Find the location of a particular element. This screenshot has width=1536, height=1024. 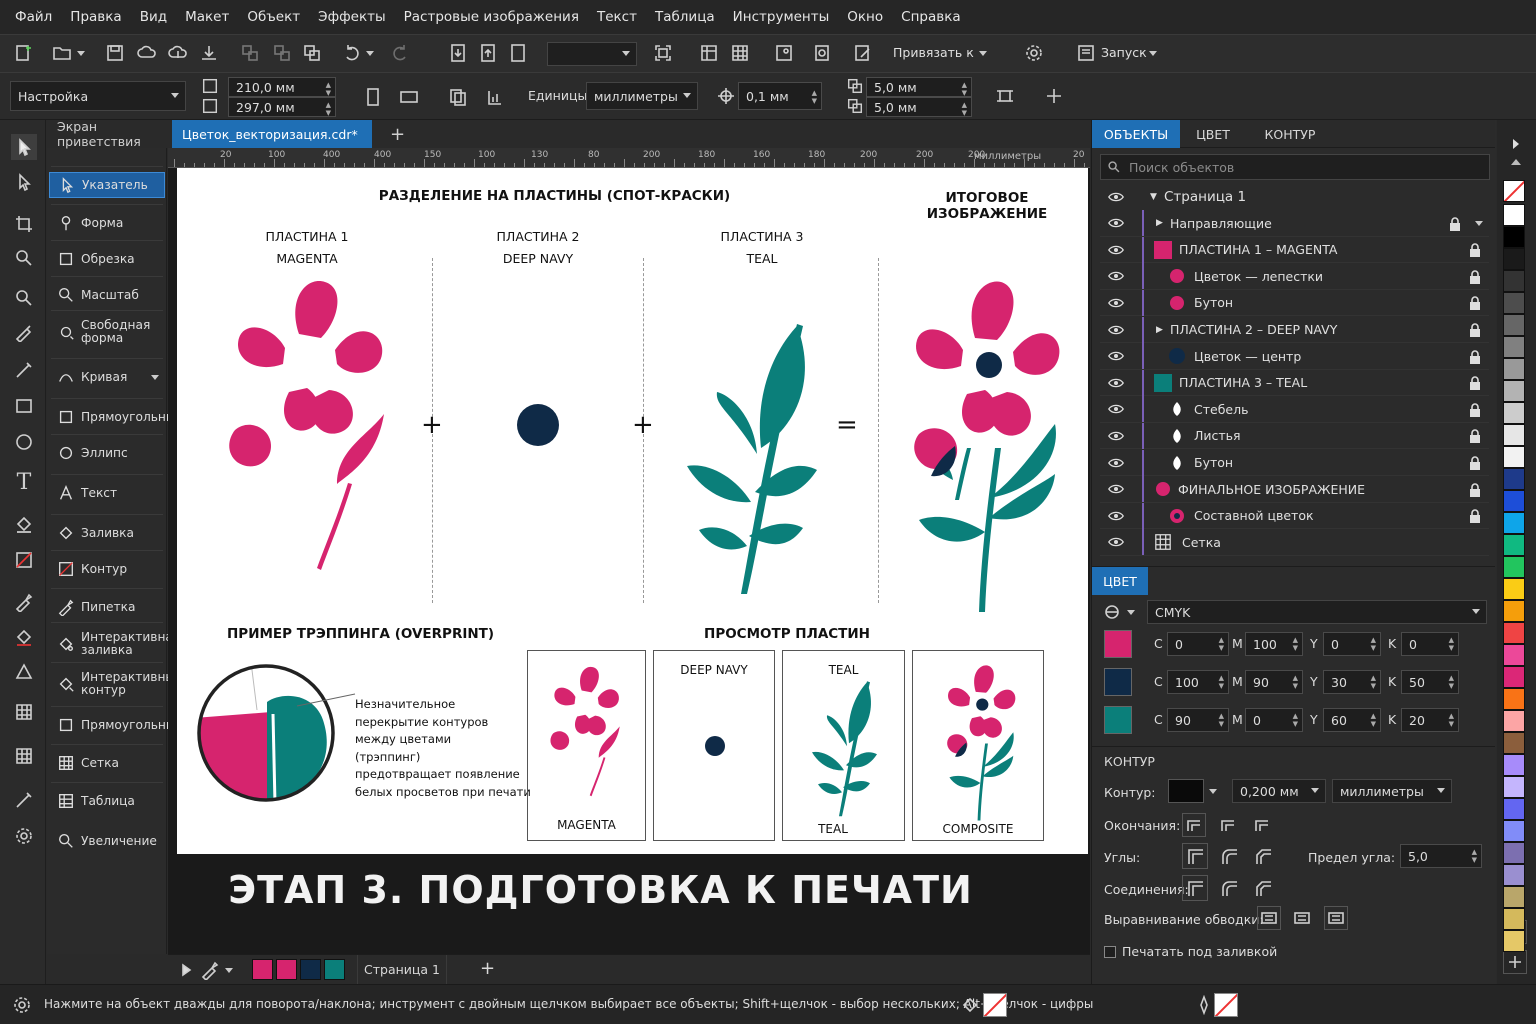

menu-item-5: Эффекты is located at coordinates (352, 17).